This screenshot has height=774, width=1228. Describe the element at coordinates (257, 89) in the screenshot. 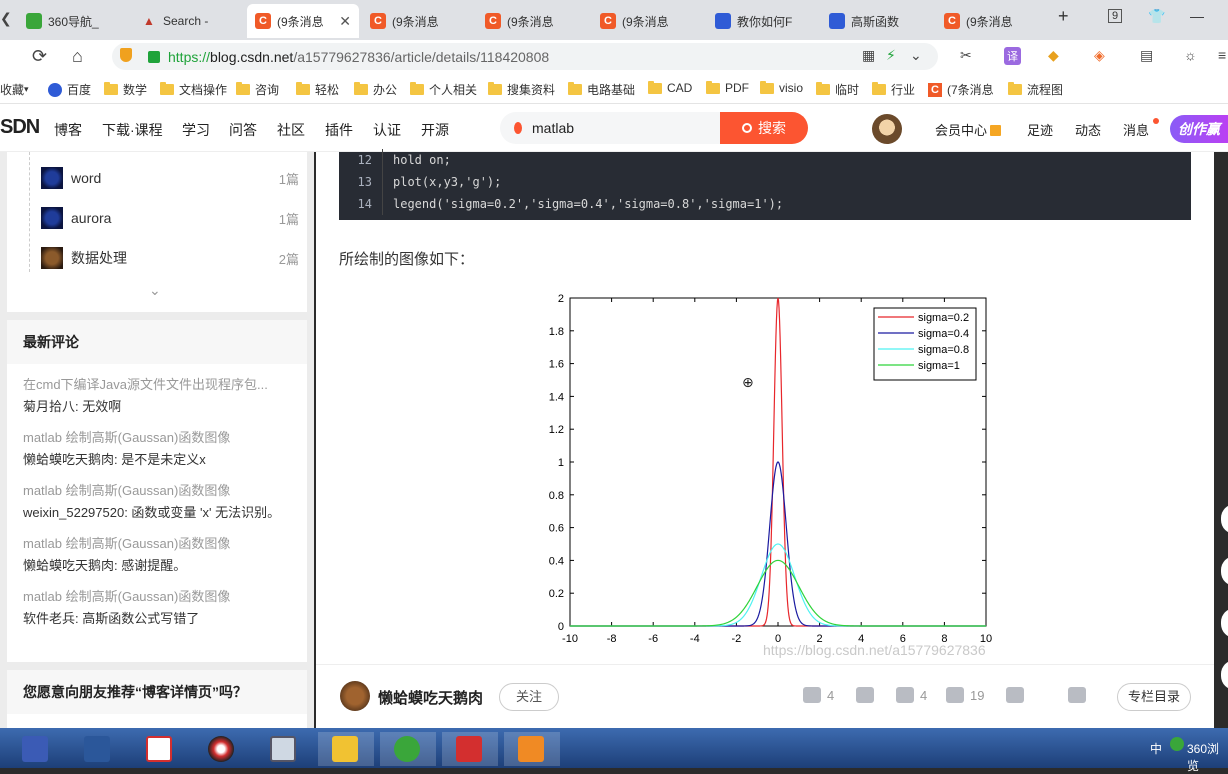

I see `bookmark-item: 咨询` at that location.